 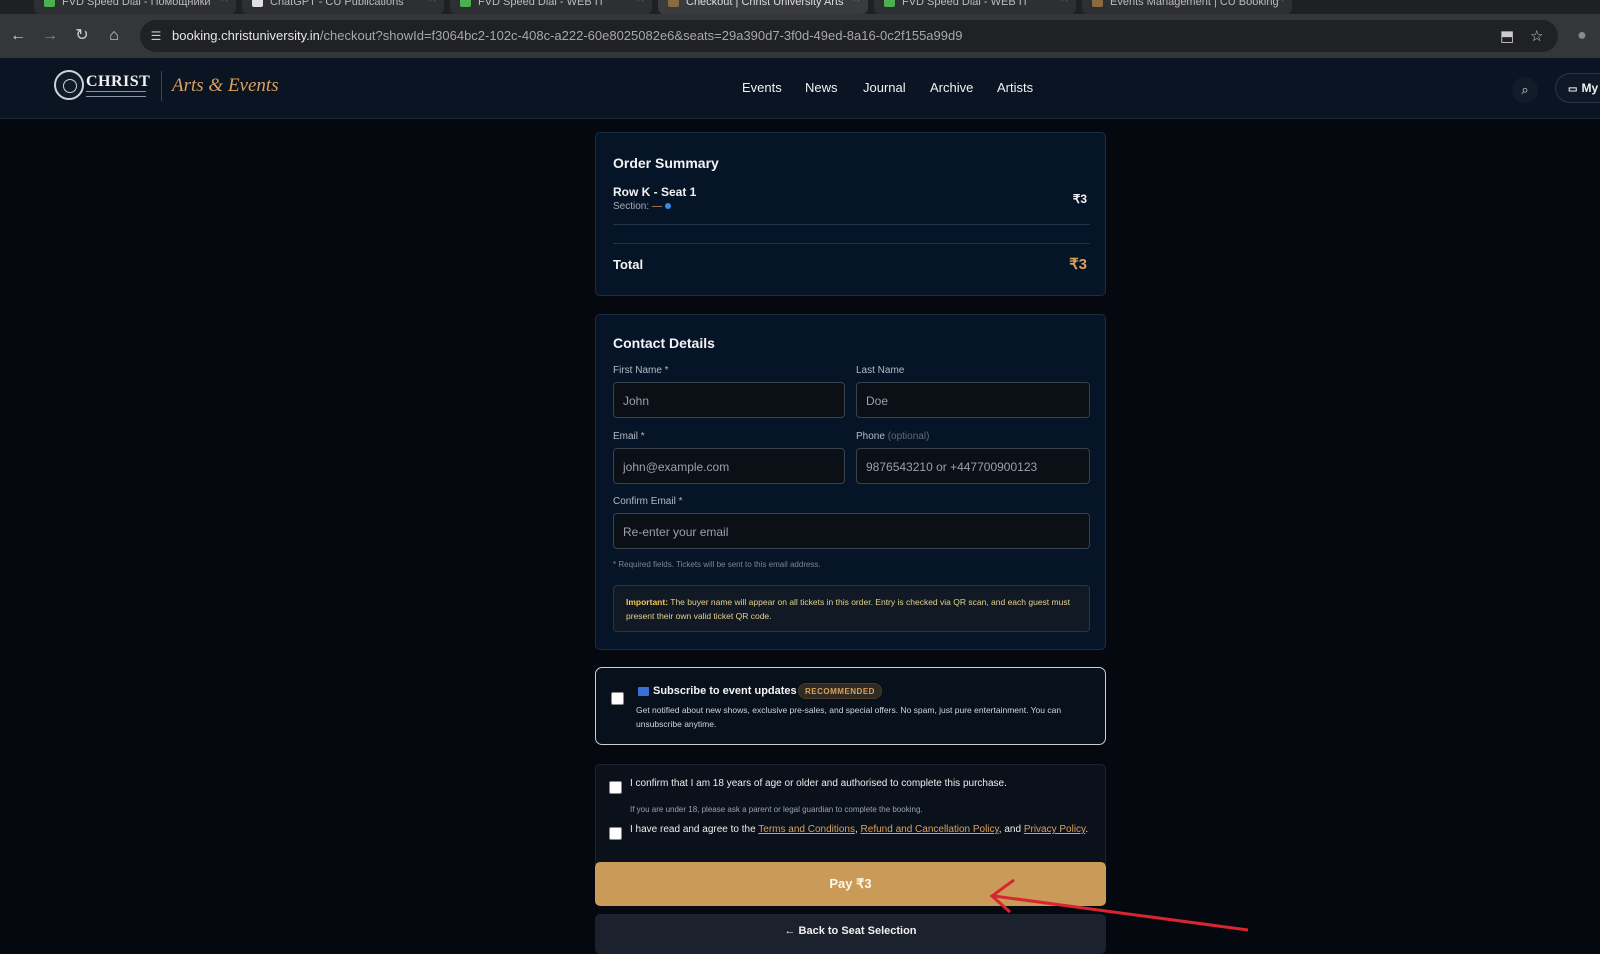 What do you see at coordinates (1536, 36) in the screenshot?
I see `bookmark-star-icon: ☆` at bounding box center [1536, 36].